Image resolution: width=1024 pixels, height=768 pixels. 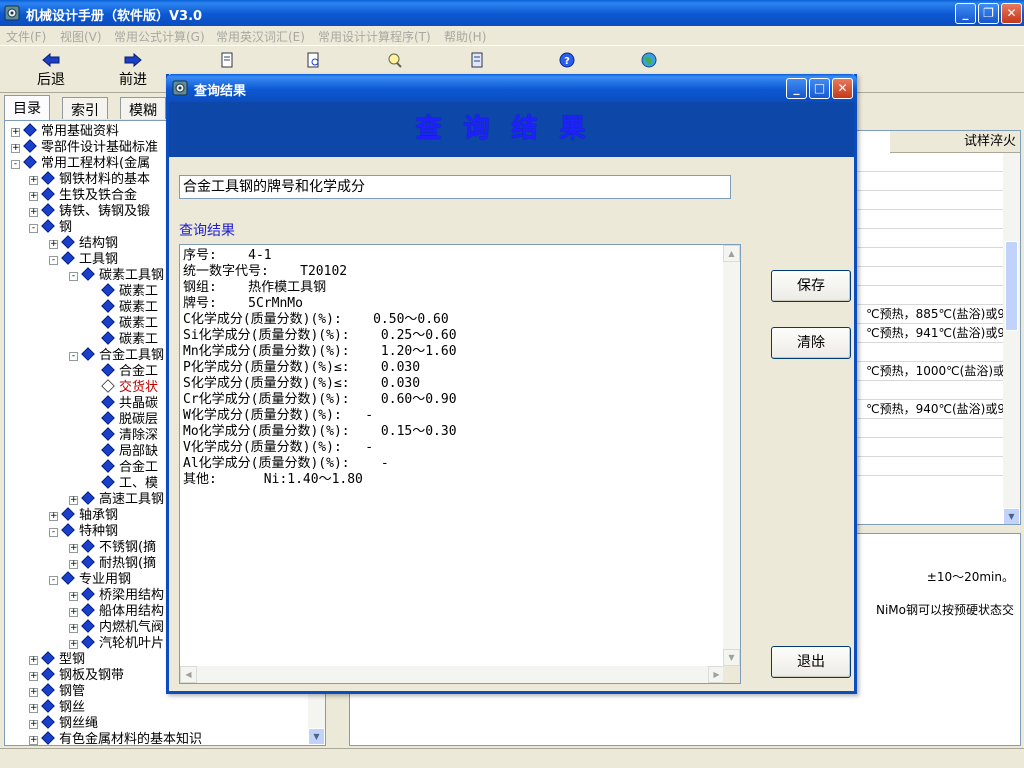 What do you see at coordinates (50, 227) in the screenshot?
I see `tree-item: -钢` at bounding box center [50, 227].